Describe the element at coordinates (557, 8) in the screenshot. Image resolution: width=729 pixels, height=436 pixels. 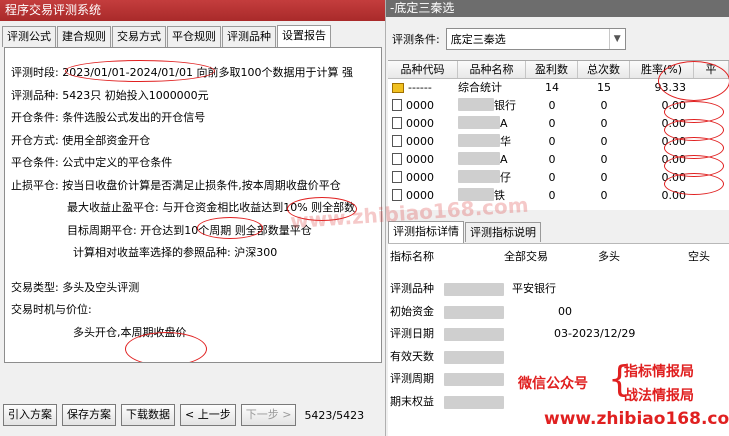
I see `right-window-title: -底定三秦选` at that location.